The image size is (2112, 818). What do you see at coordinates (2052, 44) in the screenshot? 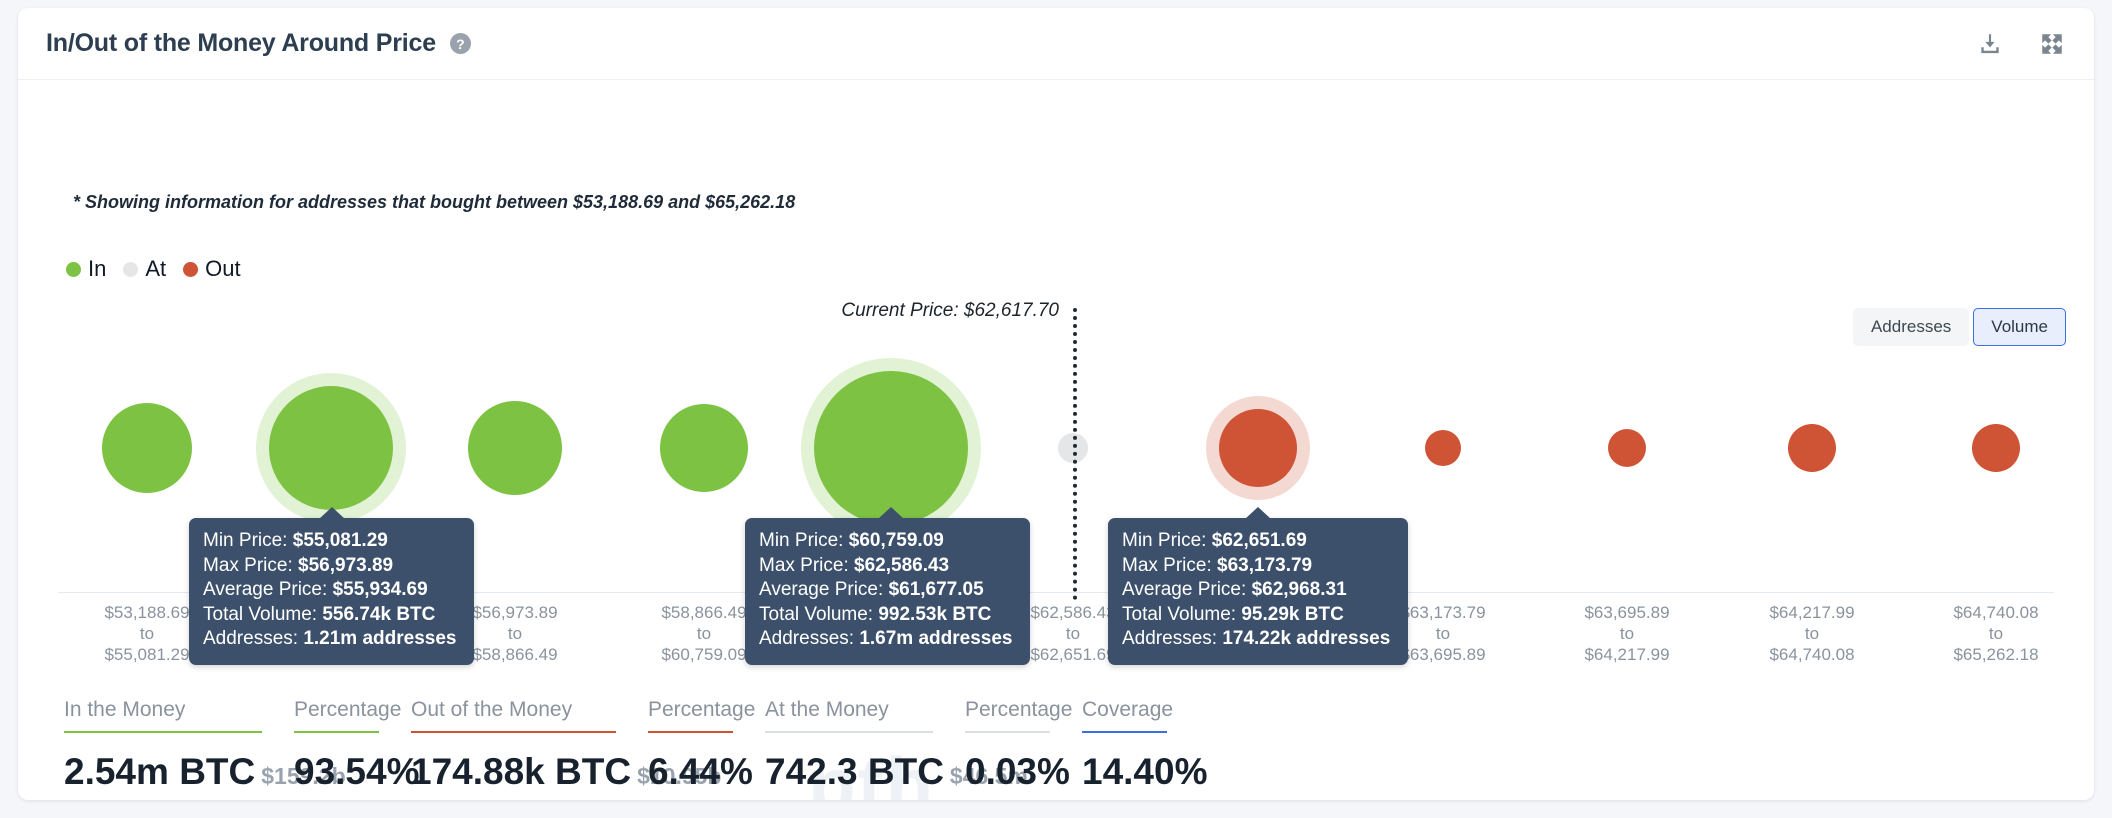
I see `expand-icon` at bounding box center [2052, 44].